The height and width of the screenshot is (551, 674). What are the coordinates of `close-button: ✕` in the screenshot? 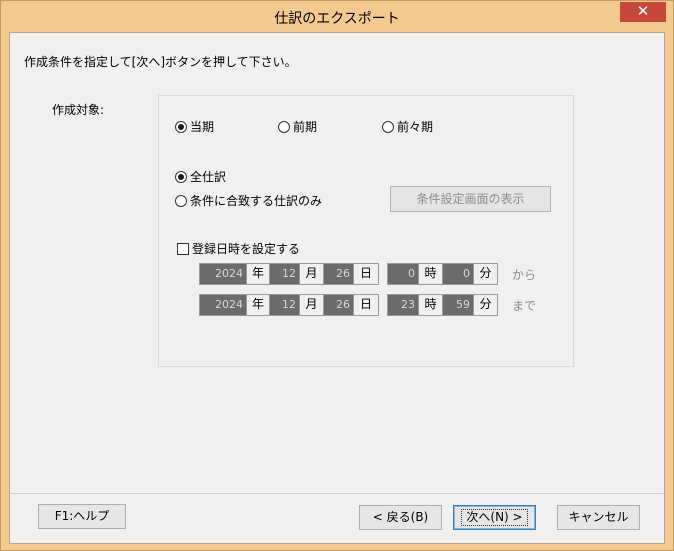 It's located at (643, 12).